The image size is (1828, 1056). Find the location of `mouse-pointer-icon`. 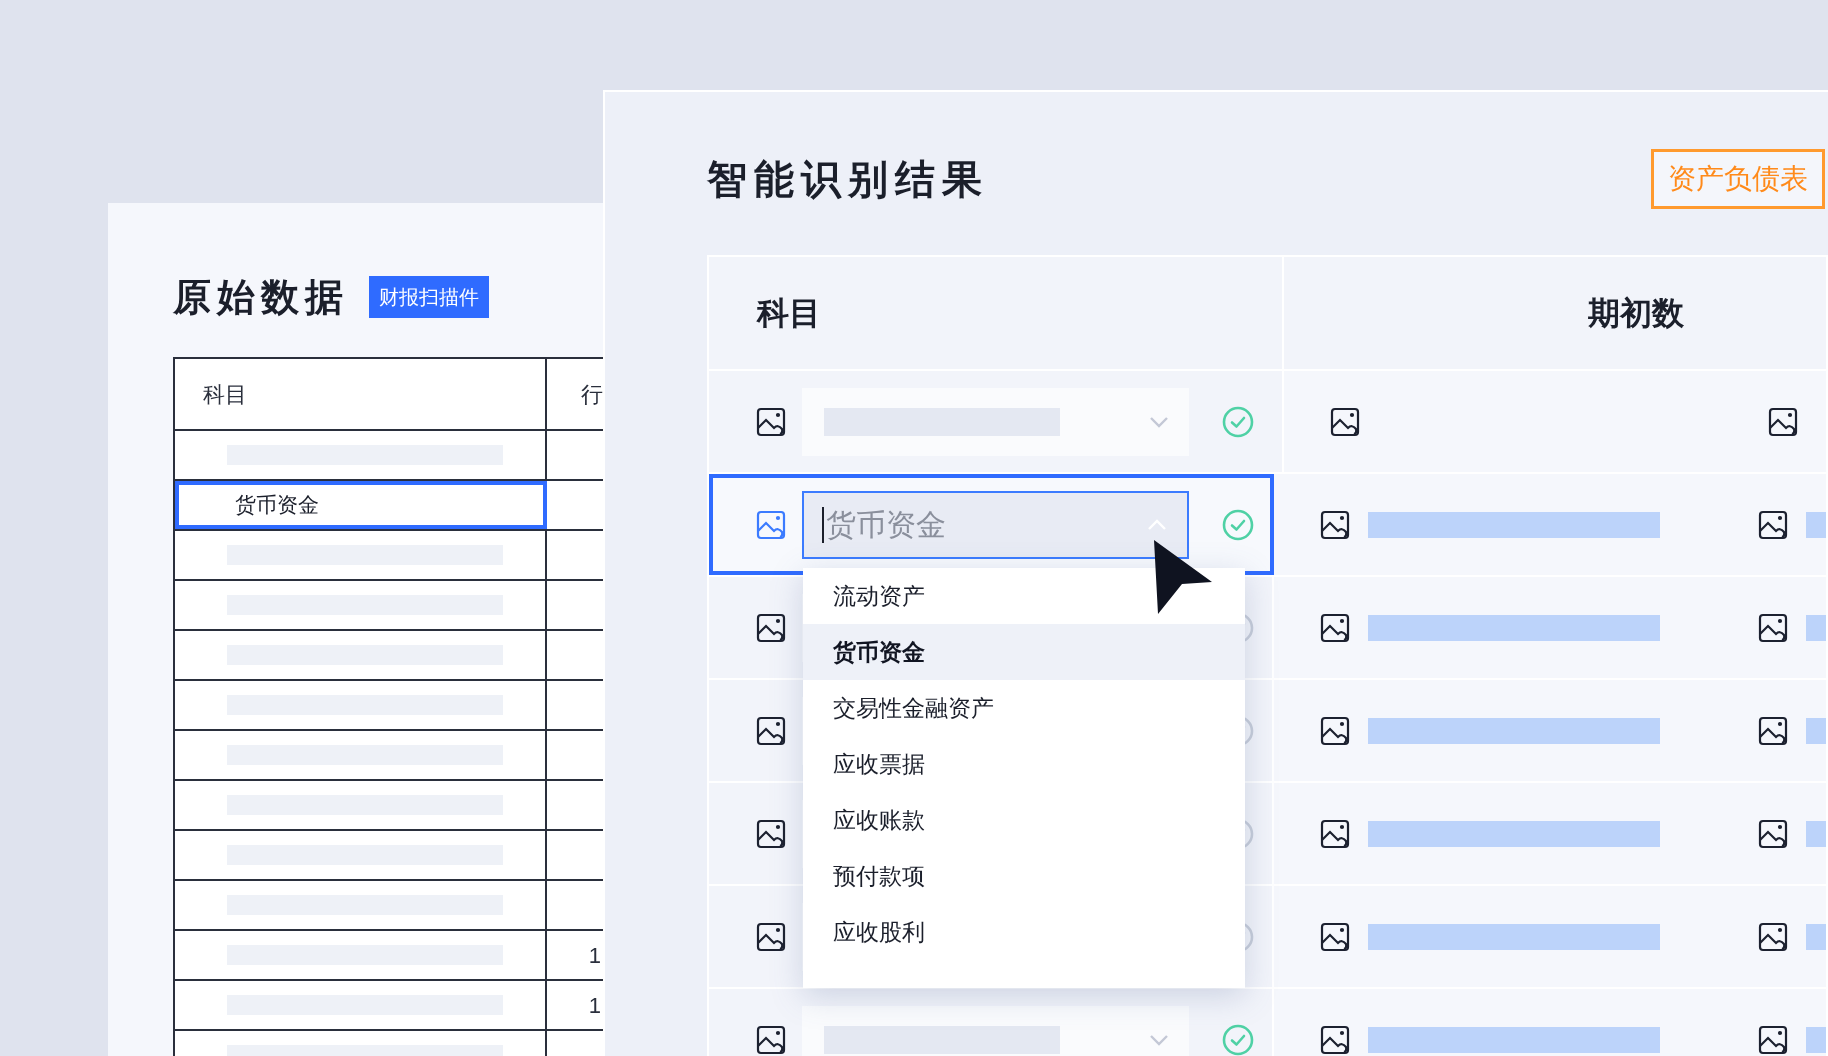

mouse-pointer-icon is located at coordinates (1183, 577).